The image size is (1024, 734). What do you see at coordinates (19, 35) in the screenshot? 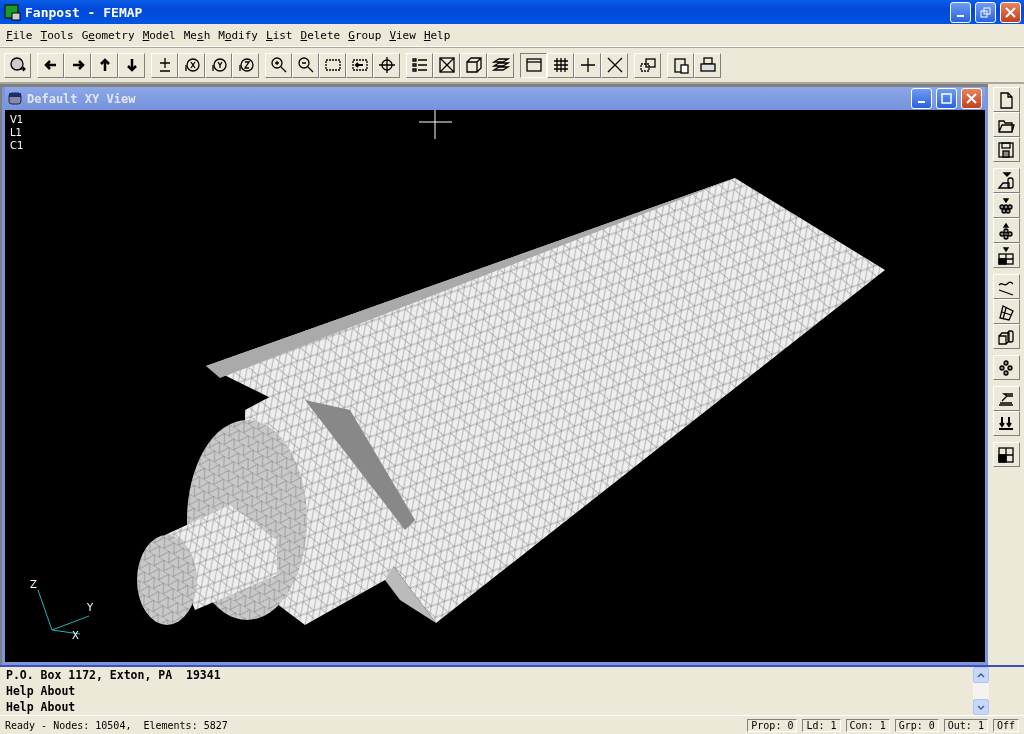
I see `menu-item: File` at bounding box center [19, 35].